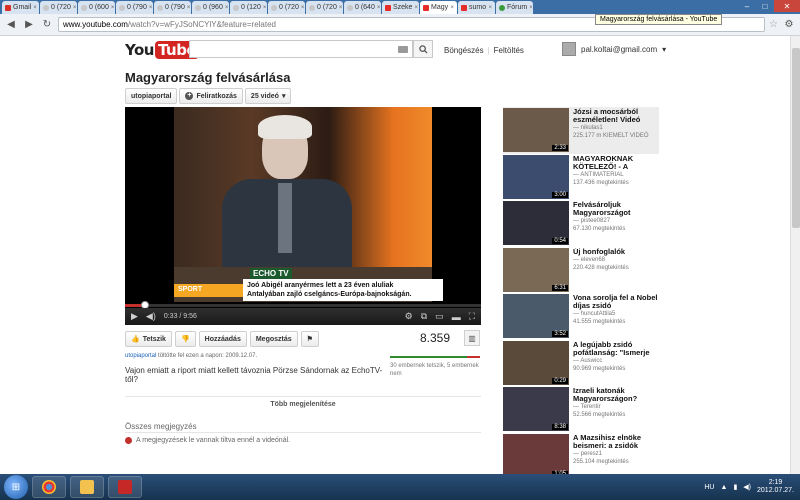 Image resolution: width=800 pixels, height=500 pixels. Describe the element at coordinates (151, 96) in the screenshot. I see `channel-button: utopiaportal` at that location.